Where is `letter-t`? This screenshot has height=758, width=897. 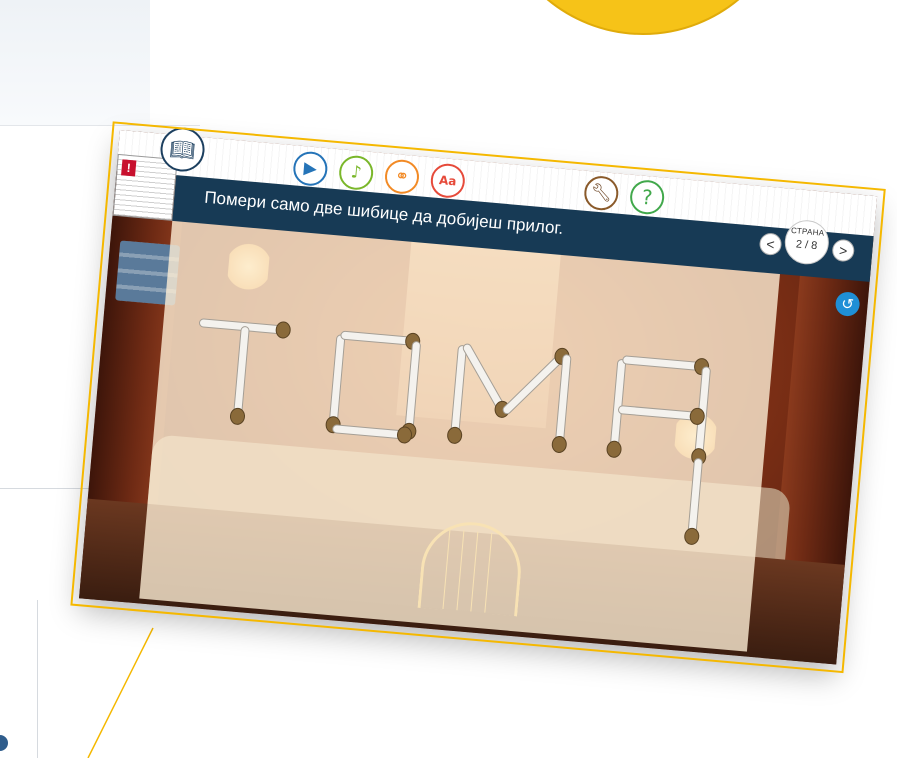
letter-t is located at coordinates (244, 371).